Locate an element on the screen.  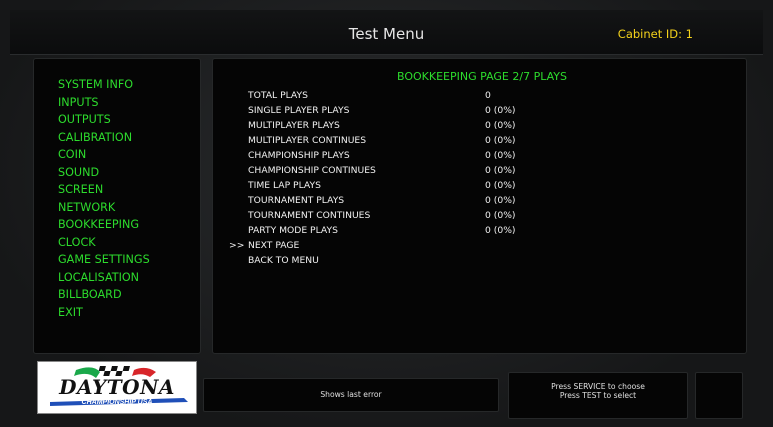
menu-item-calibration: CALIBRATION is located at coordinates (104, 138).